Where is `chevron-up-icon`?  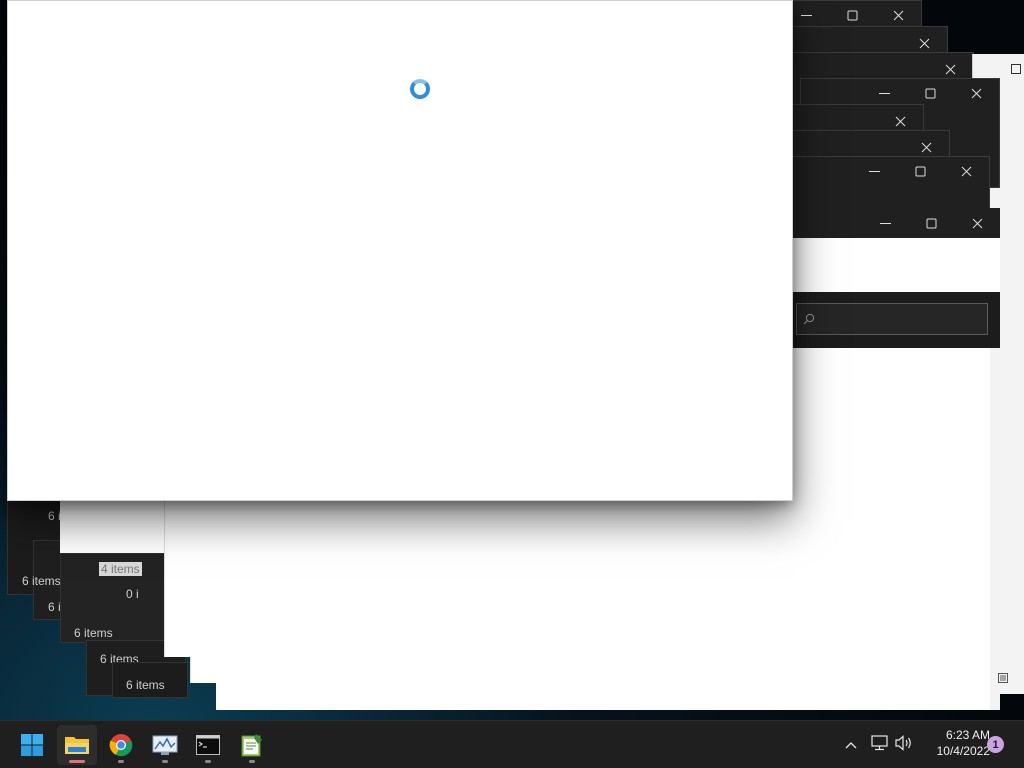
chevron-up-icon is located at coordinates (851, 745).